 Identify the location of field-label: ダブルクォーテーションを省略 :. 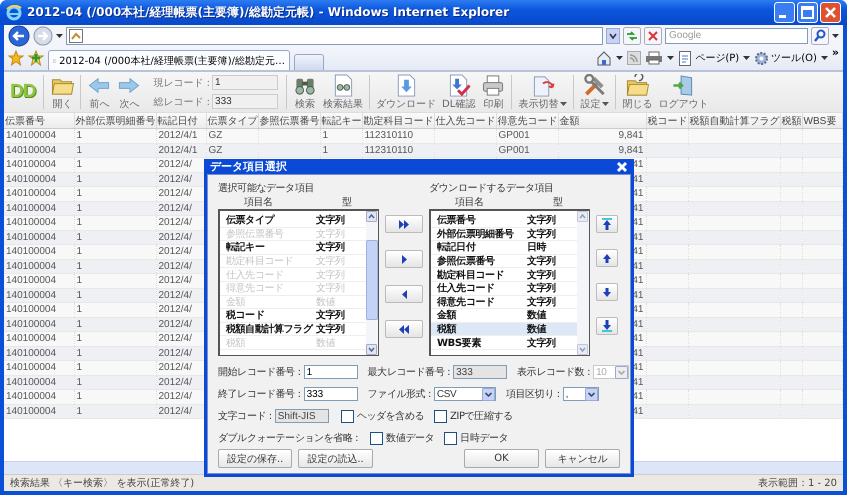
(288, 438).